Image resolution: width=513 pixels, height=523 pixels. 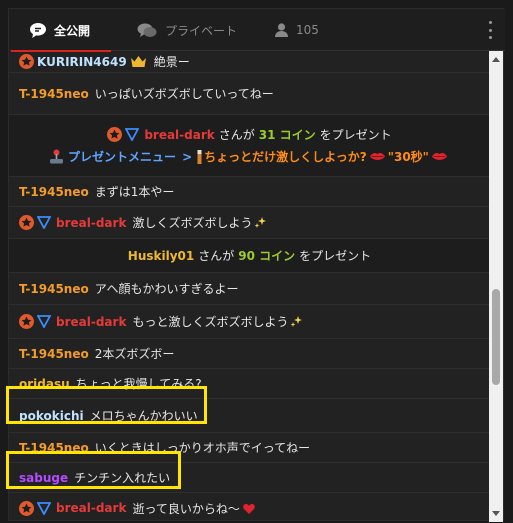 I want to click on private-chat-icon, so click(x=147, y=30).